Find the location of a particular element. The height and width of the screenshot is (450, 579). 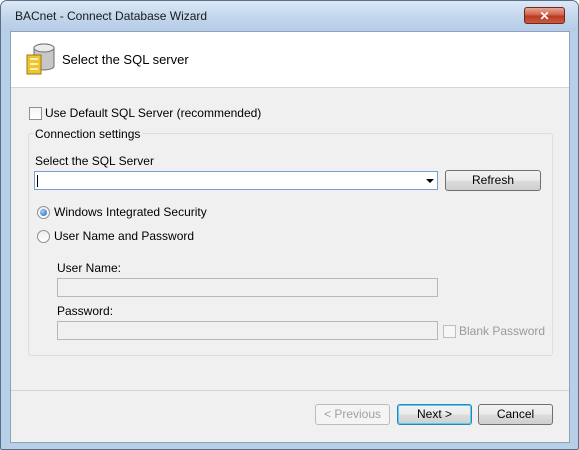

wizard-header: Select the SQL server is located at coordinates (290, 60).